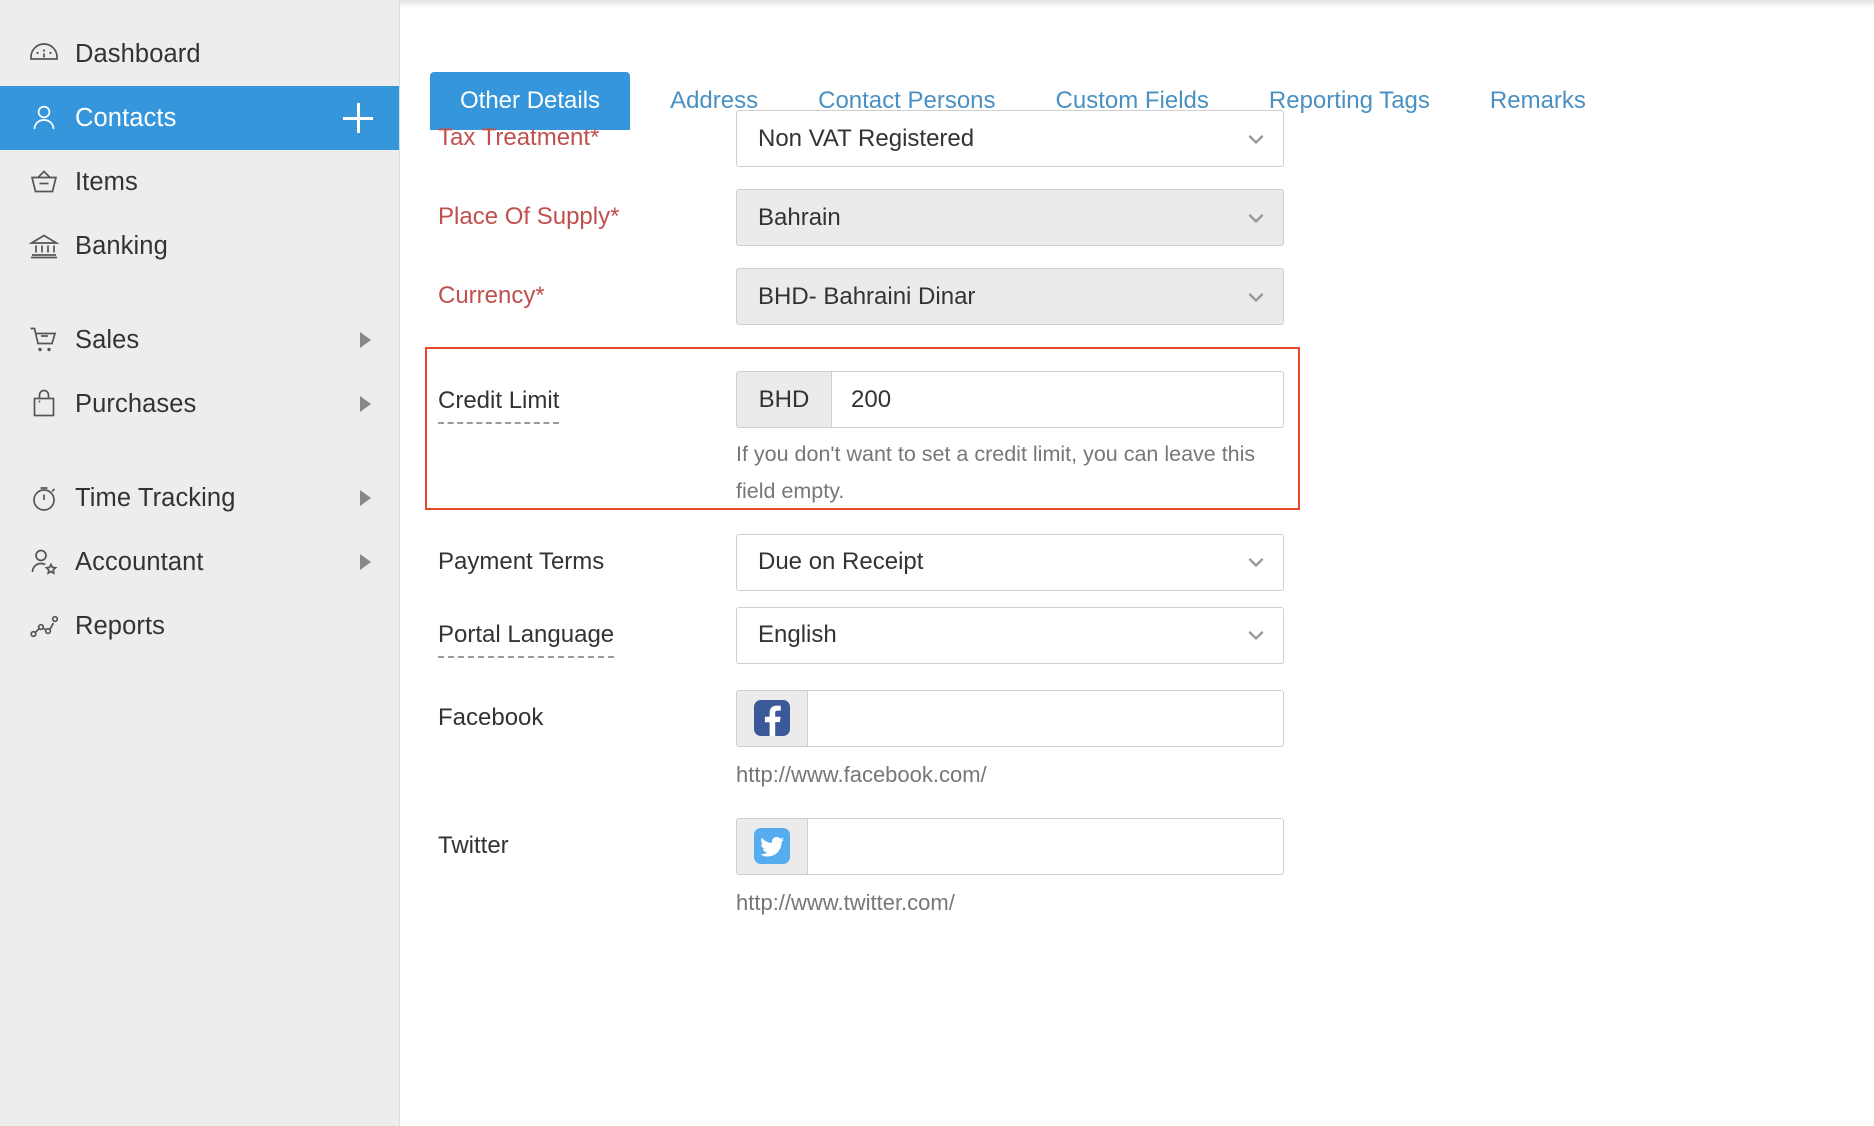  I want to click on sidebar-item-accountant: Accountant, so click(199, 562).